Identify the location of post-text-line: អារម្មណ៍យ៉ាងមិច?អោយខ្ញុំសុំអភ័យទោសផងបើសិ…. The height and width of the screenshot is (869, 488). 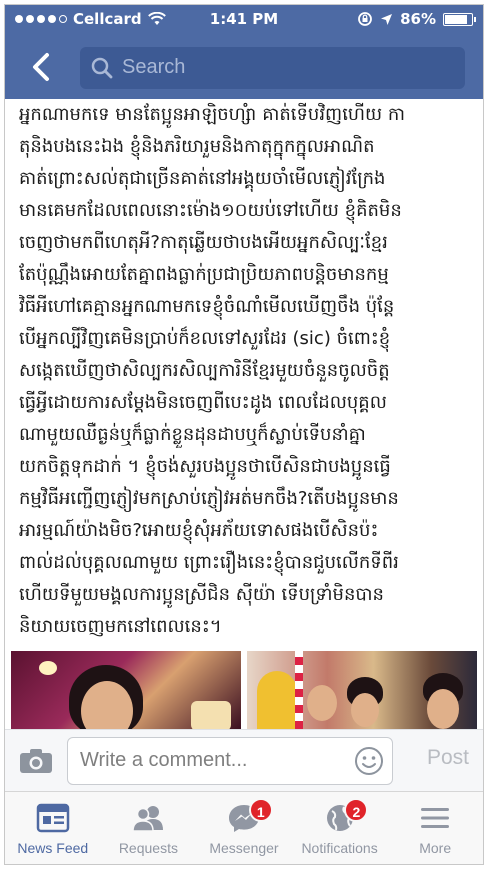
(199, 530).